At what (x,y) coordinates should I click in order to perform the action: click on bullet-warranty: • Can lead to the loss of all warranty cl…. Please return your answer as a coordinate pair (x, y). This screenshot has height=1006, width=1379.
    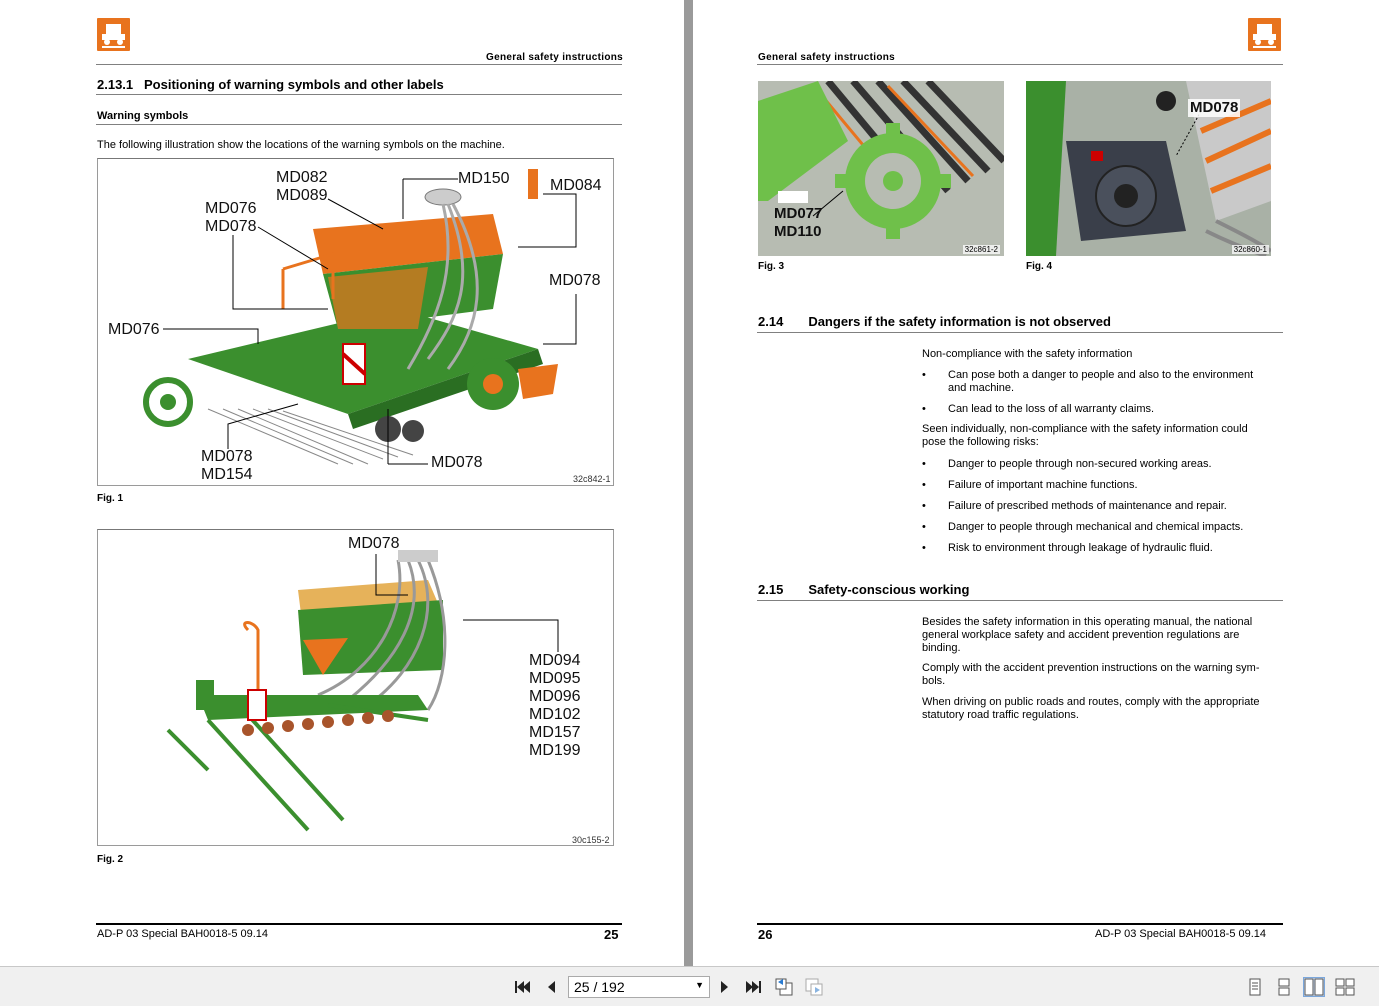
    Looking at the image, I should click on (1102, 410).